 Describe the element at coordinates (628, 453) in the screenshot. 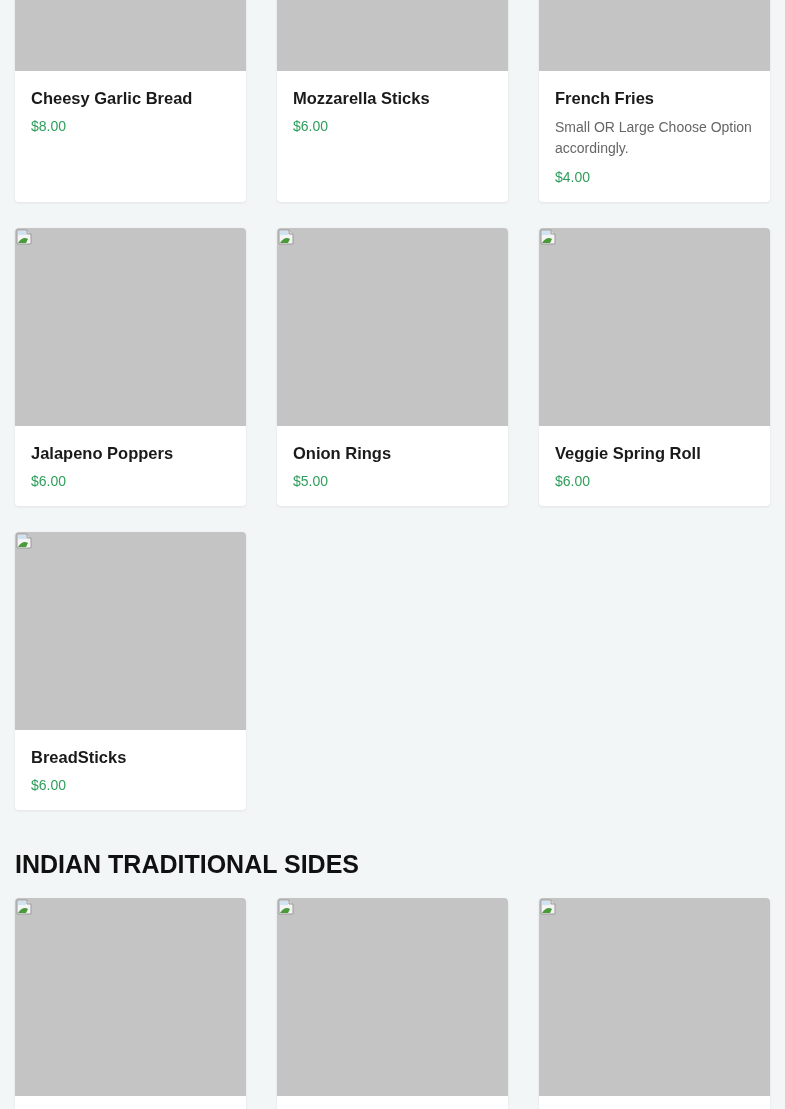

I see `product-name: Veggie Spring Roll` at that location.